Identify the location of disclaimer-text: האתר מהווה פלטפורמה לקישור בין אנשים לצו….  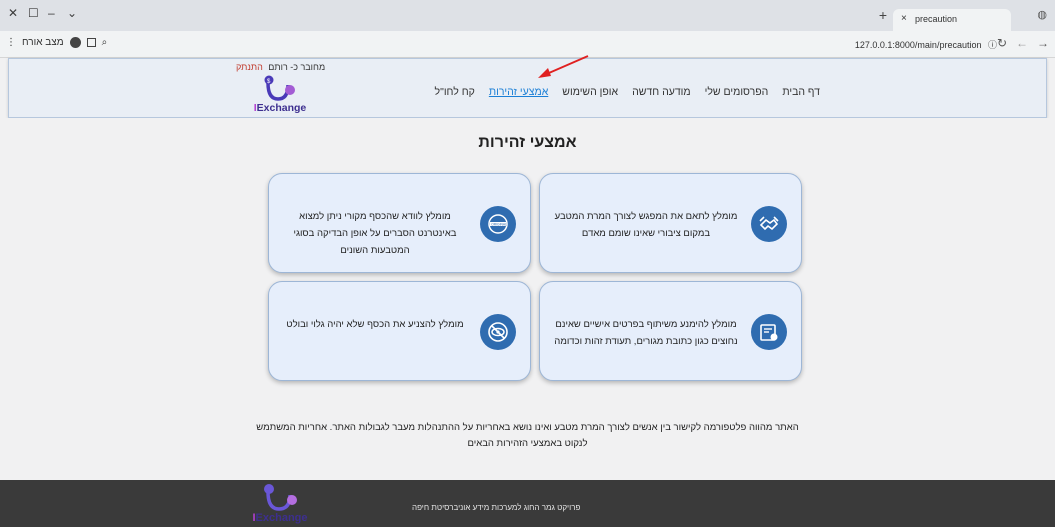
(527, 435).